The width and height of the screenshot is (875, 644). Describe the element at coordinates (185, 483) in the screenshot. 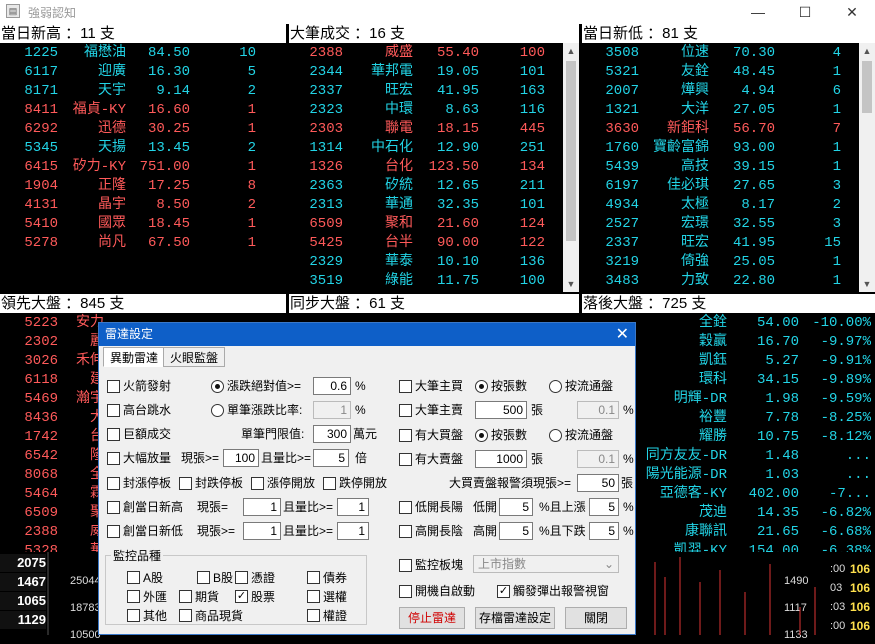

I see `lock-down-checkbox` at that location.